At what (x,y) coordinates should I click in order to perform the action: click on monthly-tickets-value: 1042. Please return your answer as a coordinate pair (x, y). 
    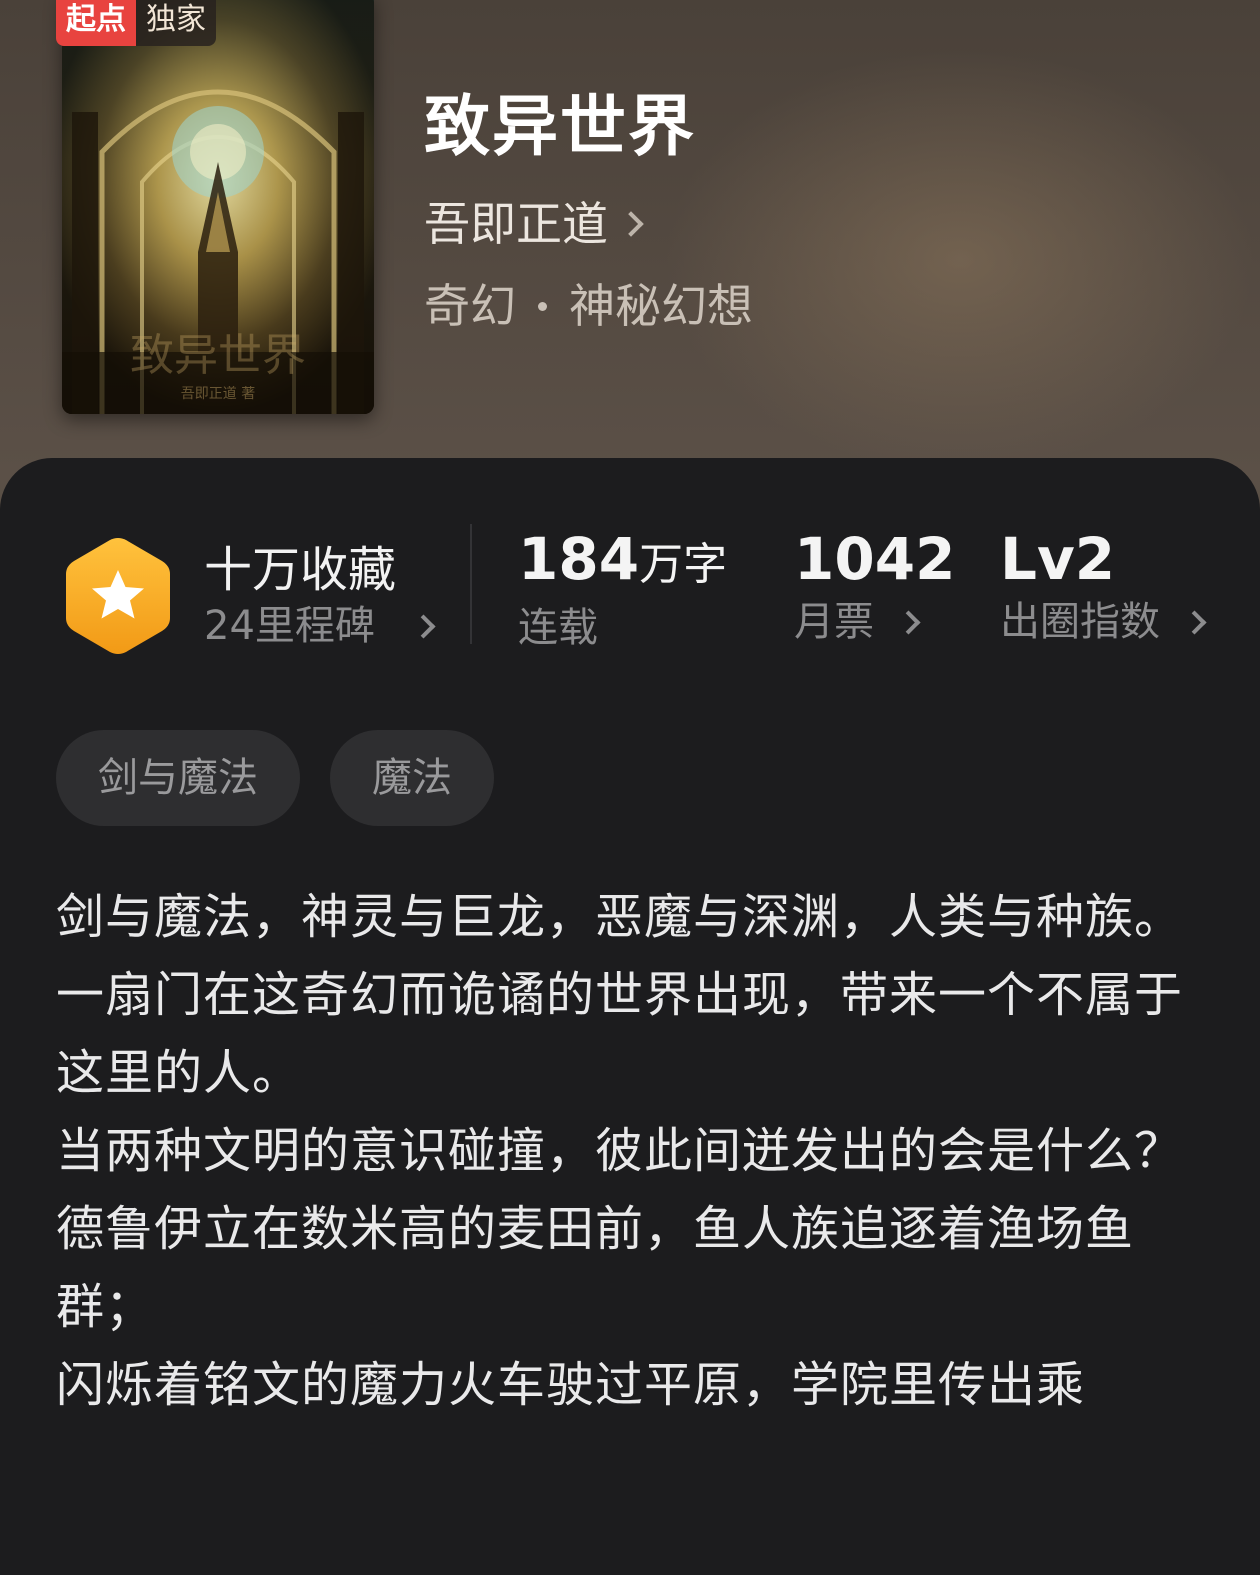
    Looking at the image, I should click on (875, 559).